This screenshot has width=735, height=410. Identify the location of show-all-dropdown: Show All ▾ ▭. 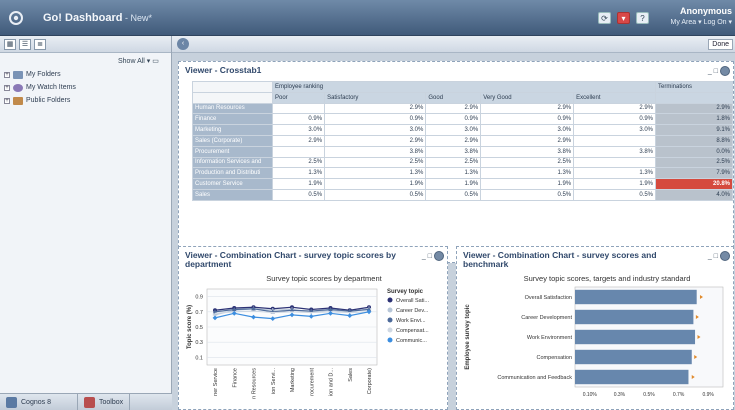
(138, 61).